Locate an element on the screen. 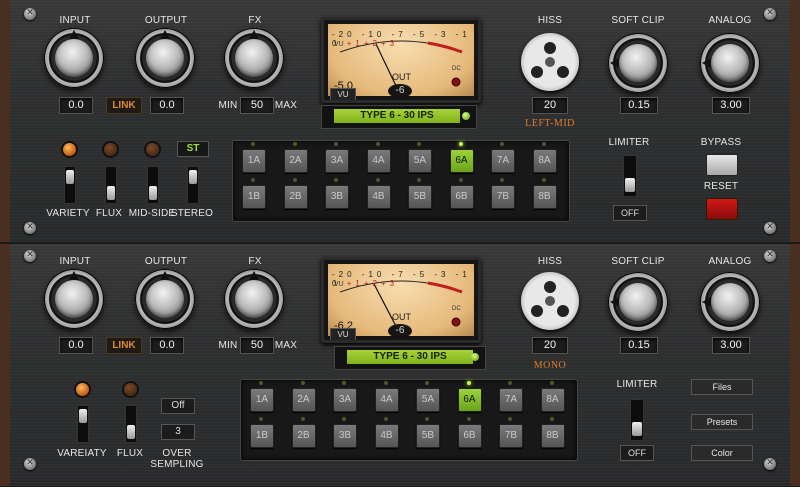 This screenshot has width=800, height=487. stereo-value: ST is located at coordinates (193, 149).